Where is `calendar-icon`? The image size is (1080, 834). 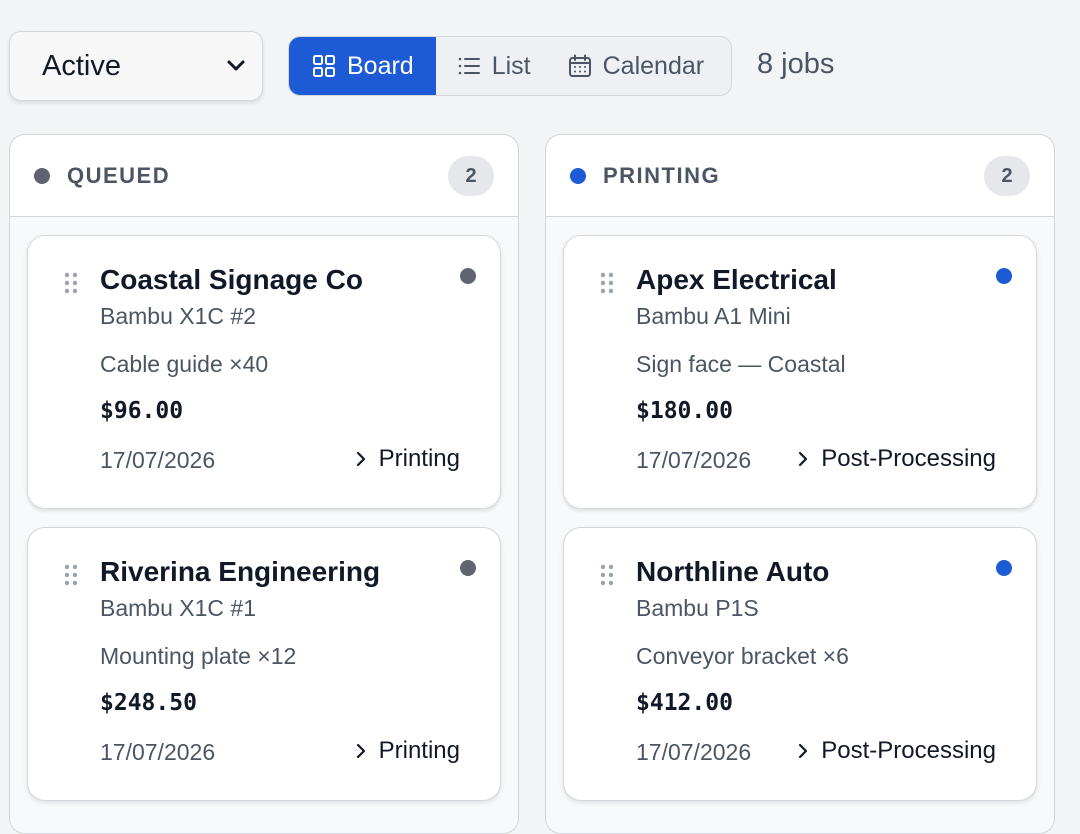 calendar-icon is located at coordinates (579, 65).